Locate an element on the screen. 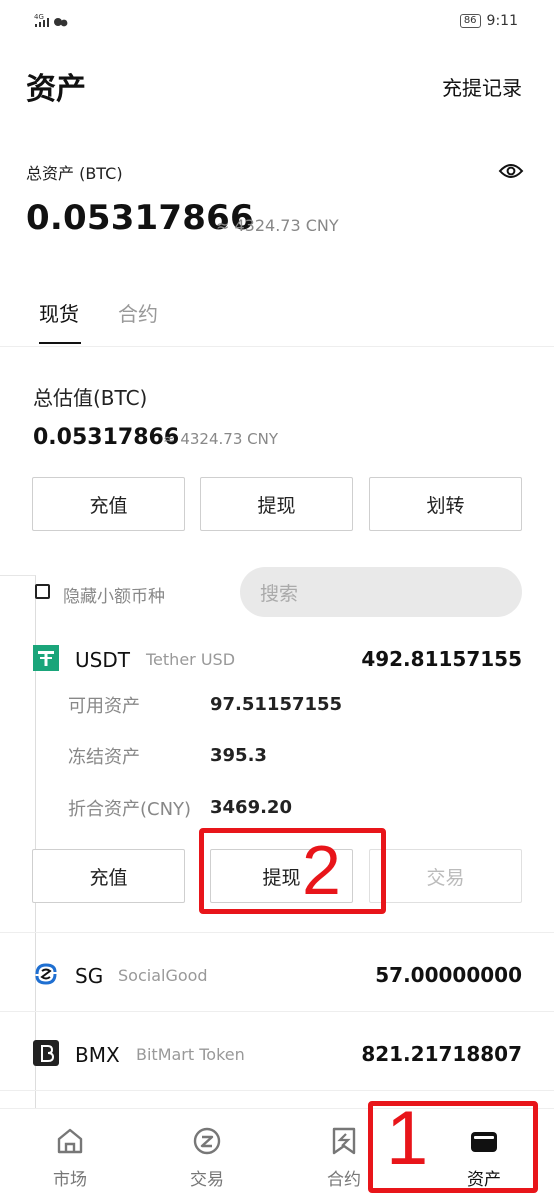  available-label: 可用资产 is located at coordinates (104, 706).